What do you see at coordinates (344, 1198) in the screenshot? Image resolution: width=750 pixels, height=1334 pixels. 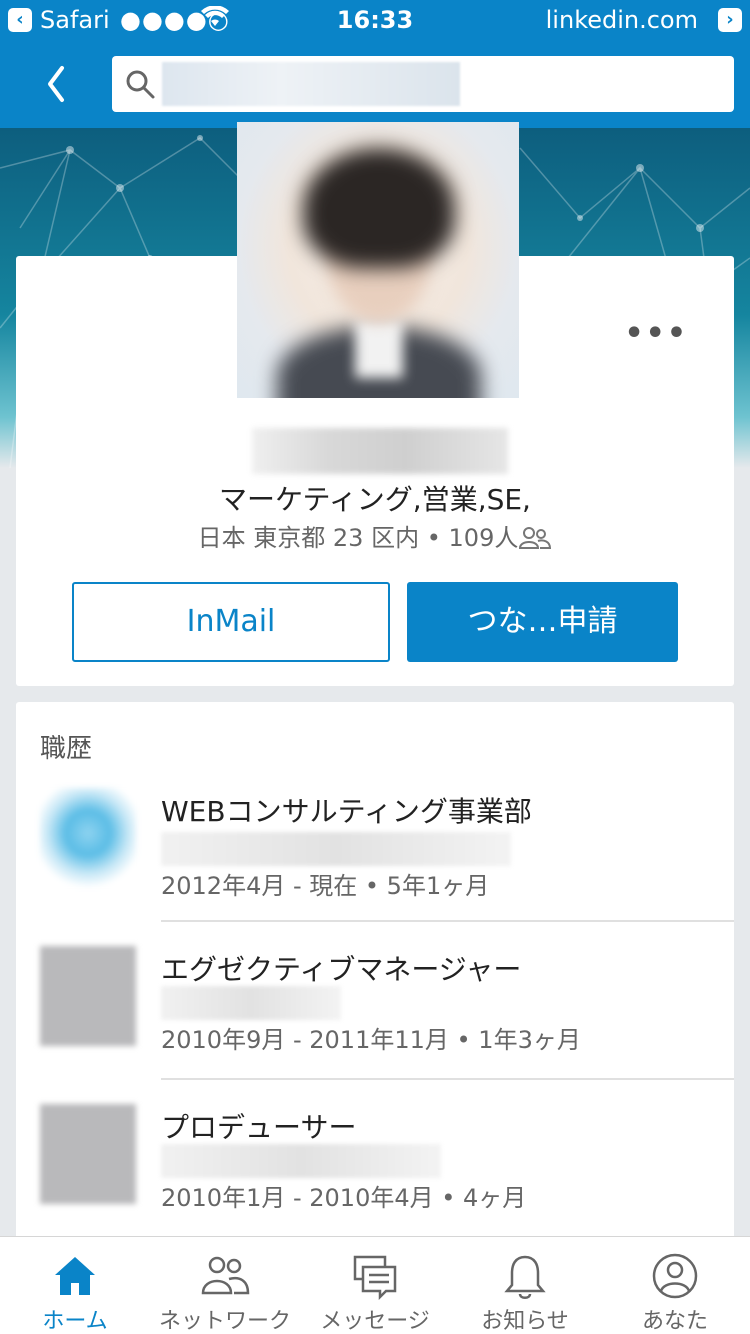 I see `job-dates: 2010年1月 - 2010年4月 • 4ヶ月` at bounding box center [344, 1198].